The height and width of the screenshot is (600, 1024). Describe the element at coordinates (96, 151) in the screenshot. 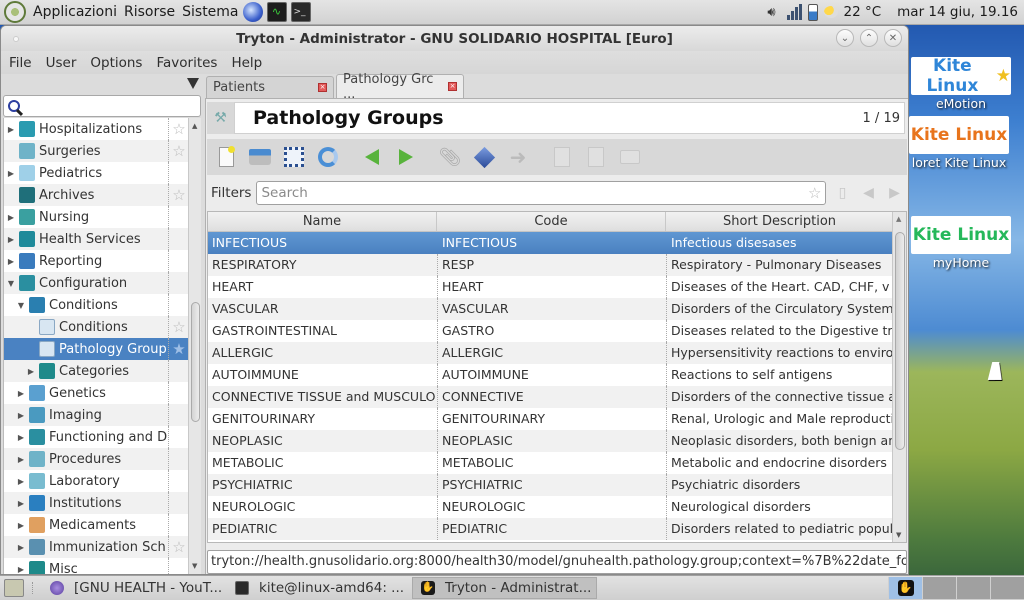

I see `sidebar-item-surgeries: Surgeries ☆` at that location.